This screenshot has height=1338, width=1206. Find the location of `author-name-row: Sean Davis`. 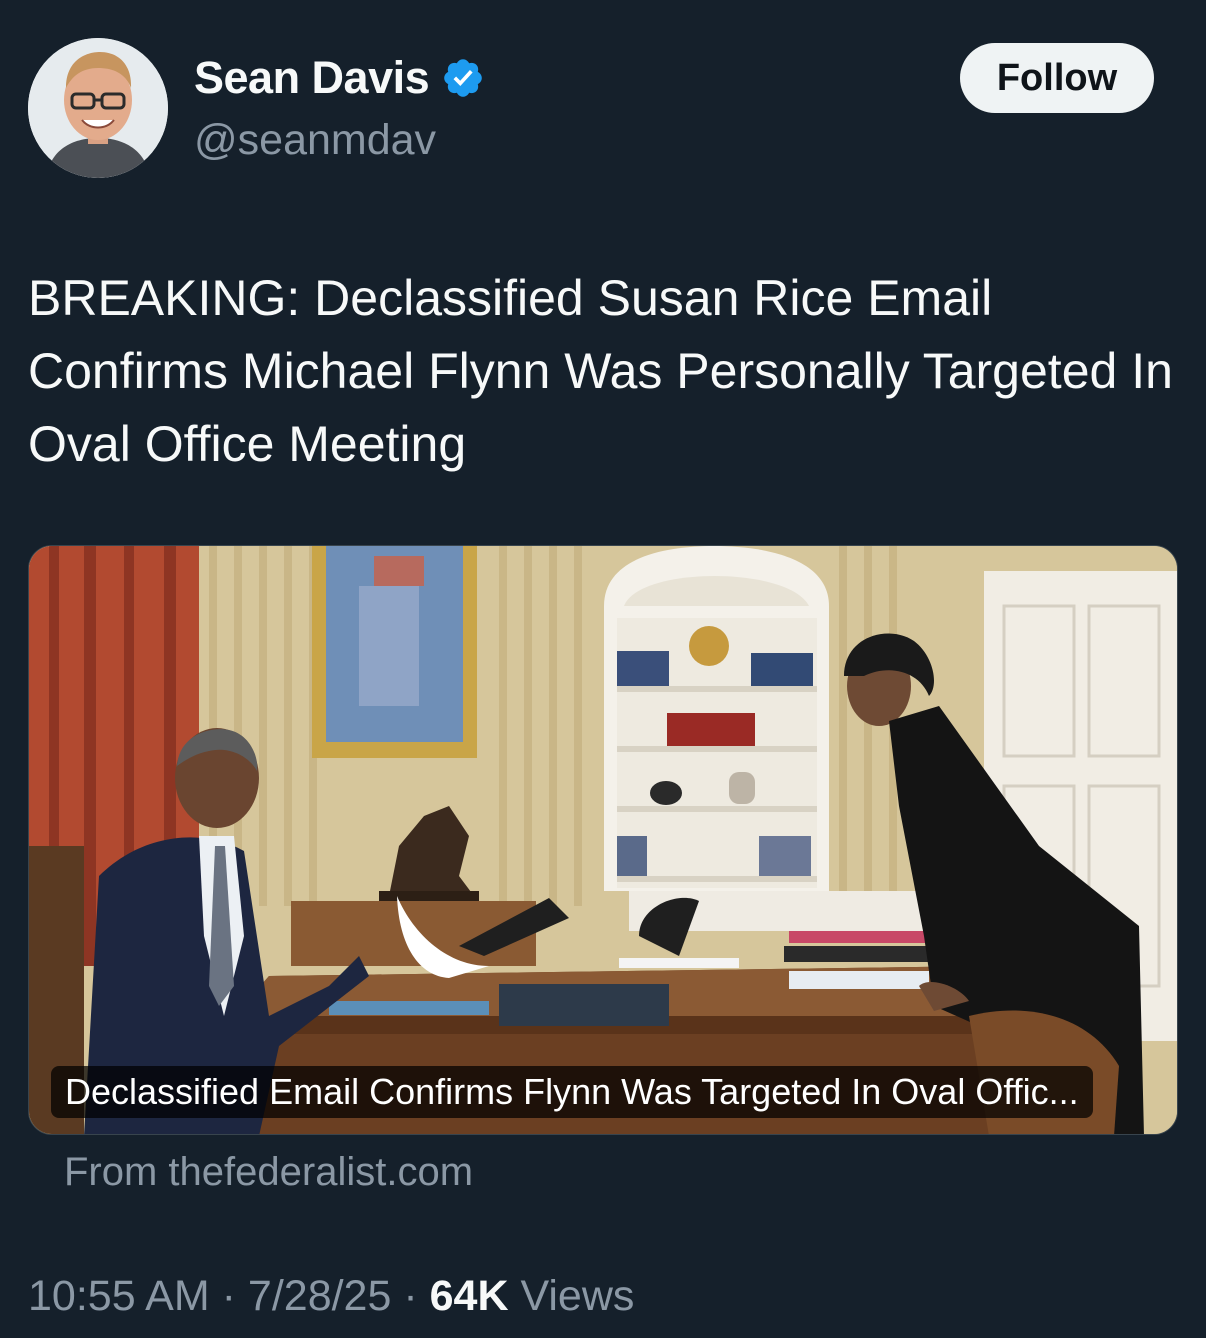

author-name-row: Sean Davis is located at coordinates (339, 78).